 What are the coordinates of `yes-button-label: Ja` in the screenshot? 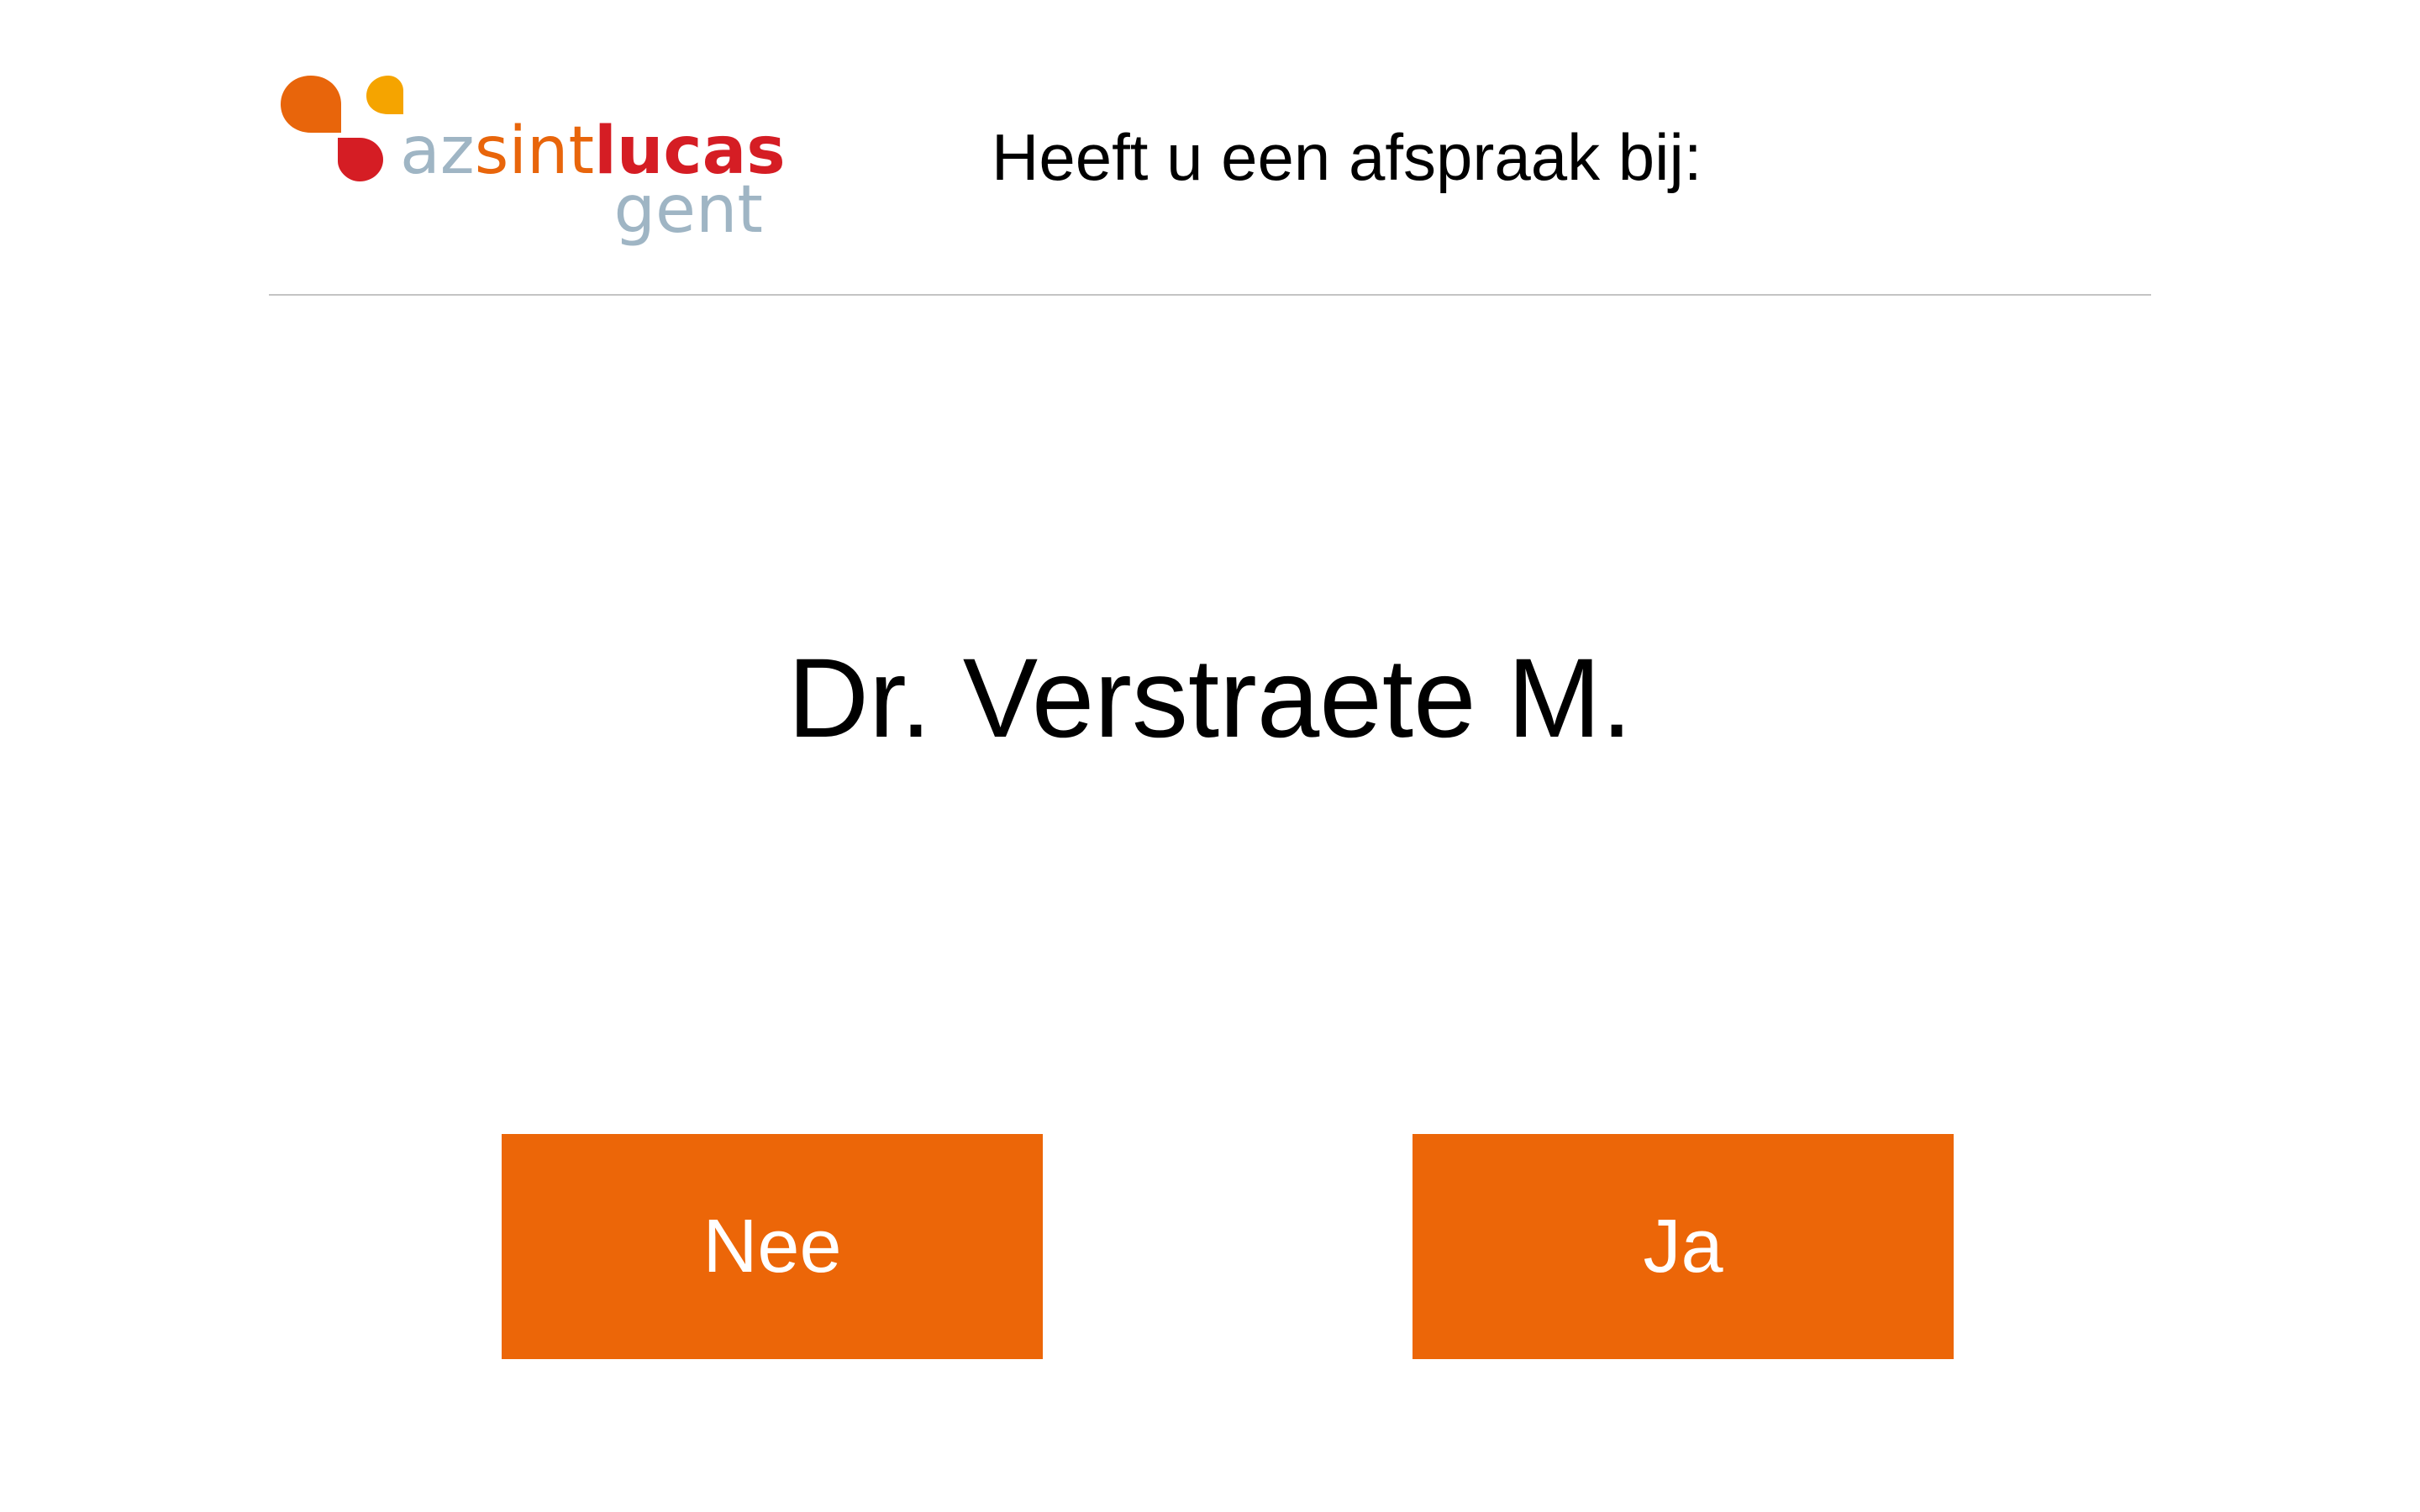 It's located at (1683, 1246).